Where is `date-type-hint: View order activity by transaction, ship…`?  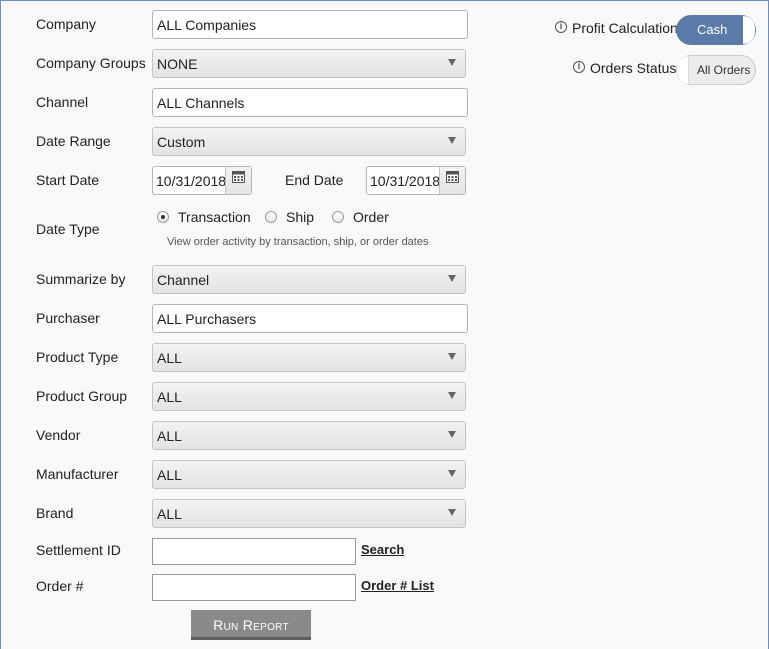 date-type-hint: View order activity by transaction, ship… is located at coordinates (298, 242).